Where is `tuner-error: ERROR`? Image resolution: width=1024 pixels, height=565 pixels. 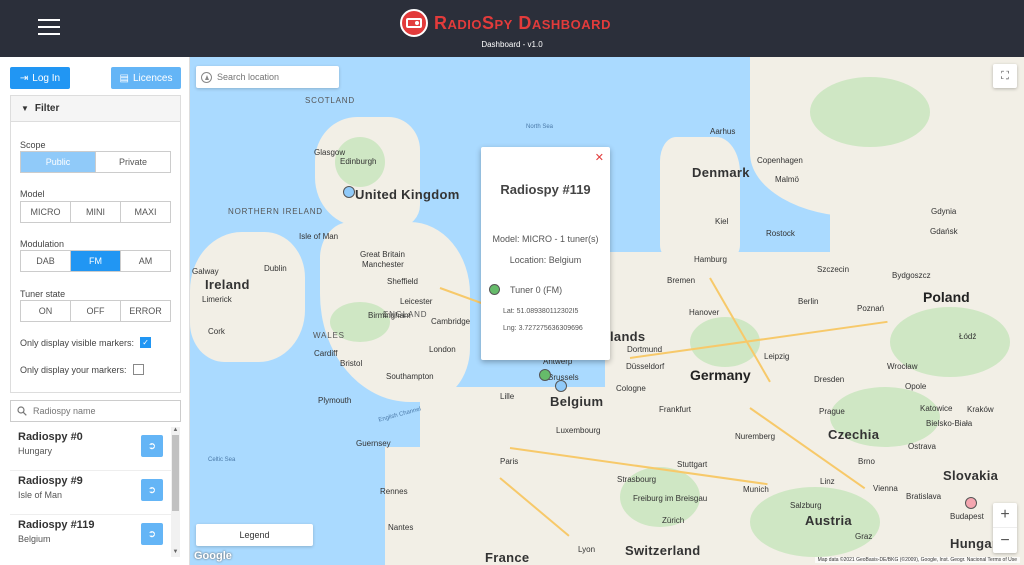
tuner-error: ERROR is located at coordinates (145, 311).